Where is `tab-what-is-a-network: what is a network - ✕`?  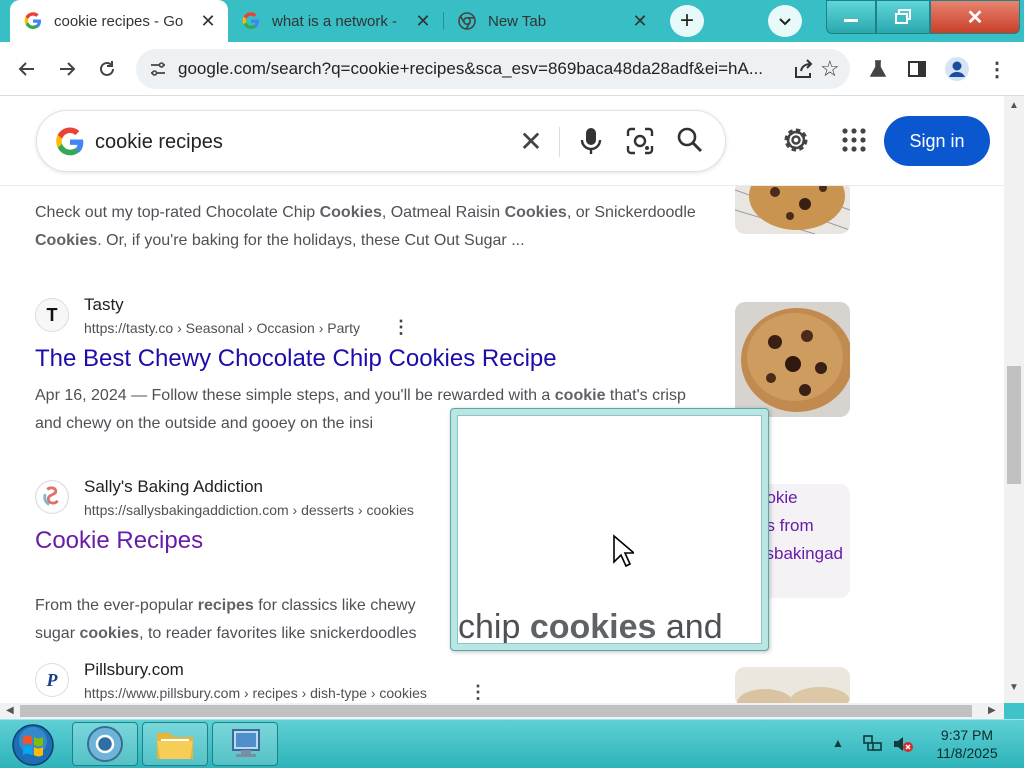
tab-what-is-a-network: what is a network - ✕ is located at coordinates (335, 21).